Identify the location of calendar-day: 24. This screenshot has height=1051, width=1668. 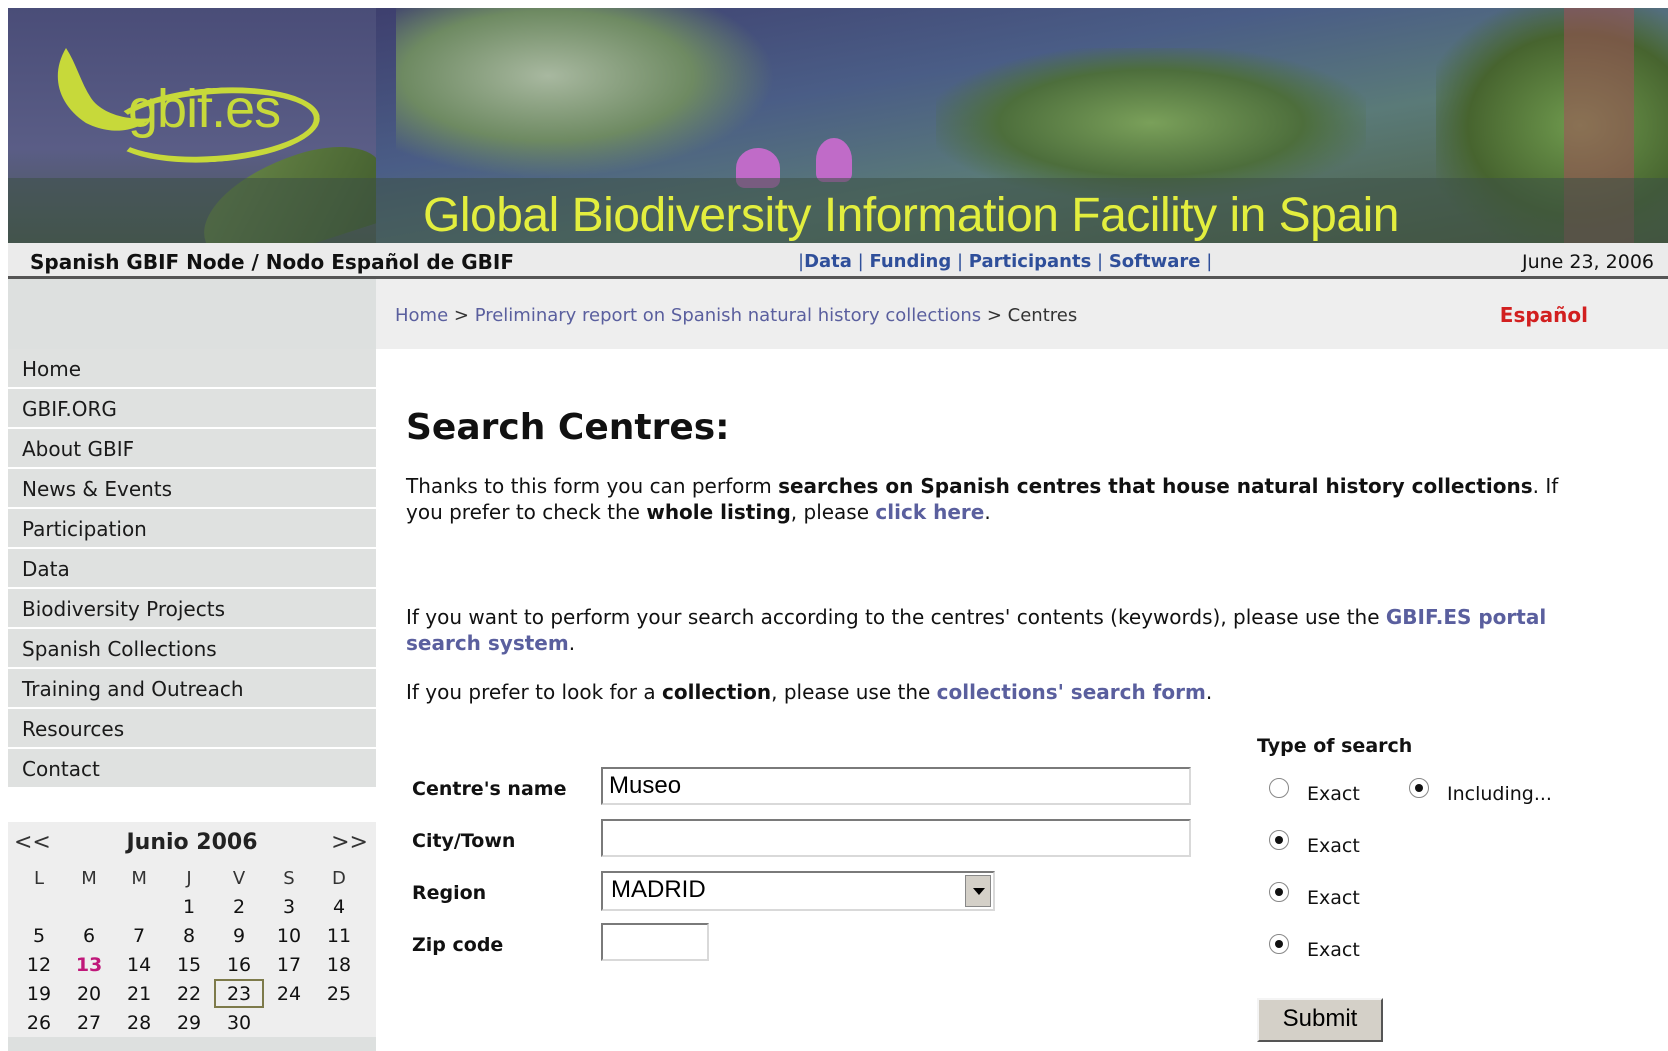
(289, 993).